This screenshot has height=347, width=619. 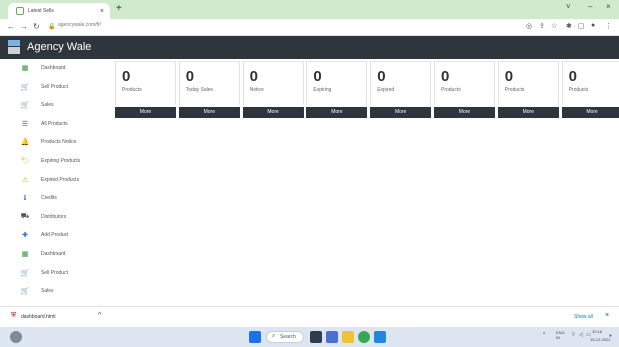 What do you see at coordinates (59, 142) in the screenshot?
I see `sidebar-item-label: Products Notice` at bounding box center [59, 142].